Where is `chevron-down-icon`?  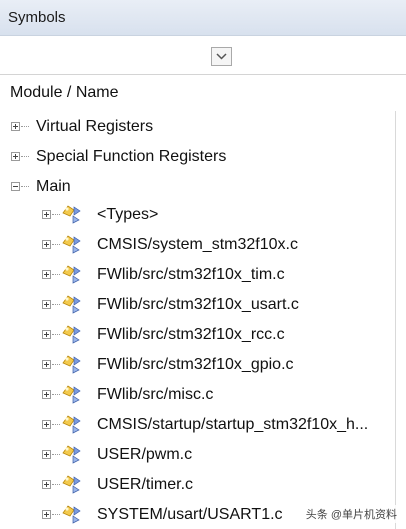 chevron-down-icon is located at coordinates (221, 56).